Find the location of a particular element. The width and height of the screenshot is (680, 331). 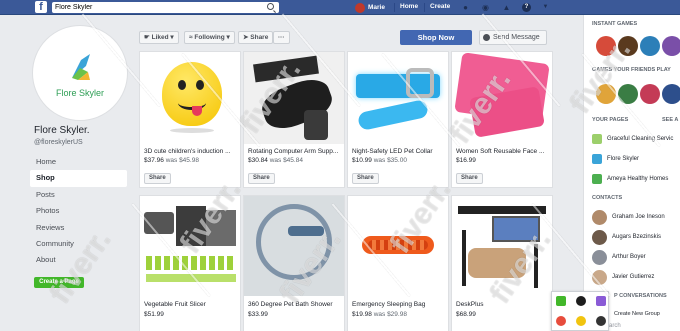

product-price: $30.84 was $45.84 is located at coordinates (275, 160).